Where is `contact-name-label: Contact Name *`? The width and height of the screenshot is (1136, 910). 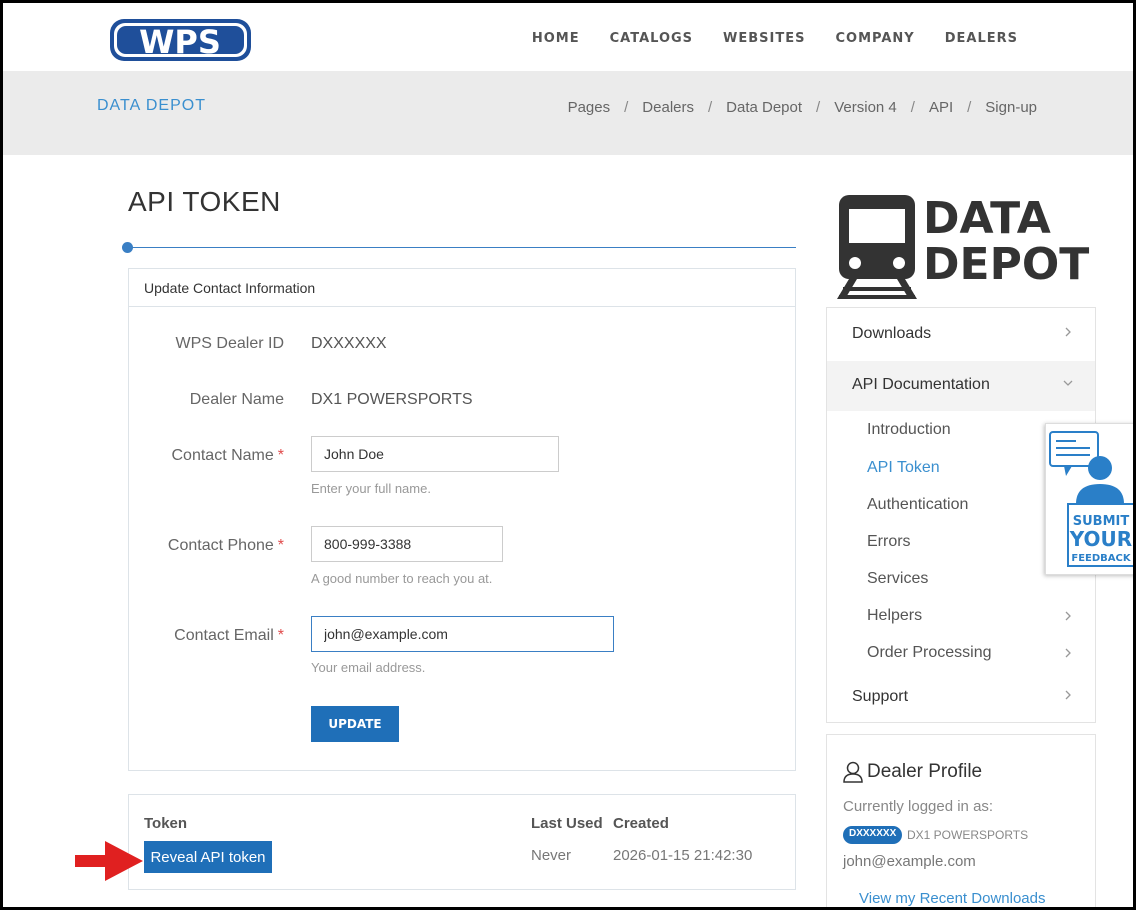 contact-name-label: Contact Name * is located at coordinates (207, 456).